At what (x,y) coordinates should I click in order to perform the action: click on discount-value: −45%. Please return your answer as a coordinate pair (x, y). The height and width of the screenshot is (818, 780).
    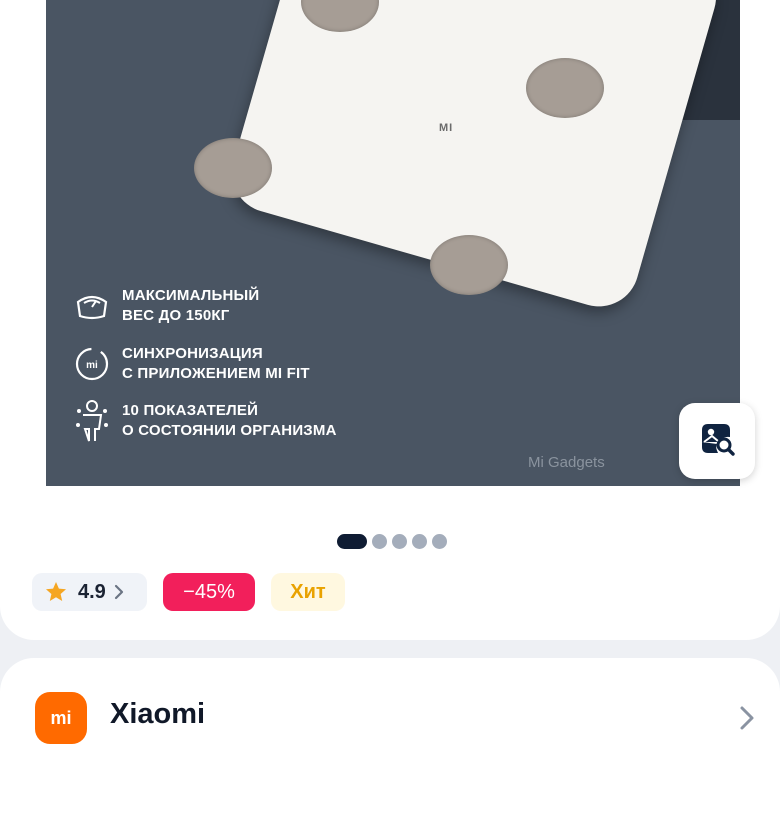
    Looking at the image, I should click on (209, 591).